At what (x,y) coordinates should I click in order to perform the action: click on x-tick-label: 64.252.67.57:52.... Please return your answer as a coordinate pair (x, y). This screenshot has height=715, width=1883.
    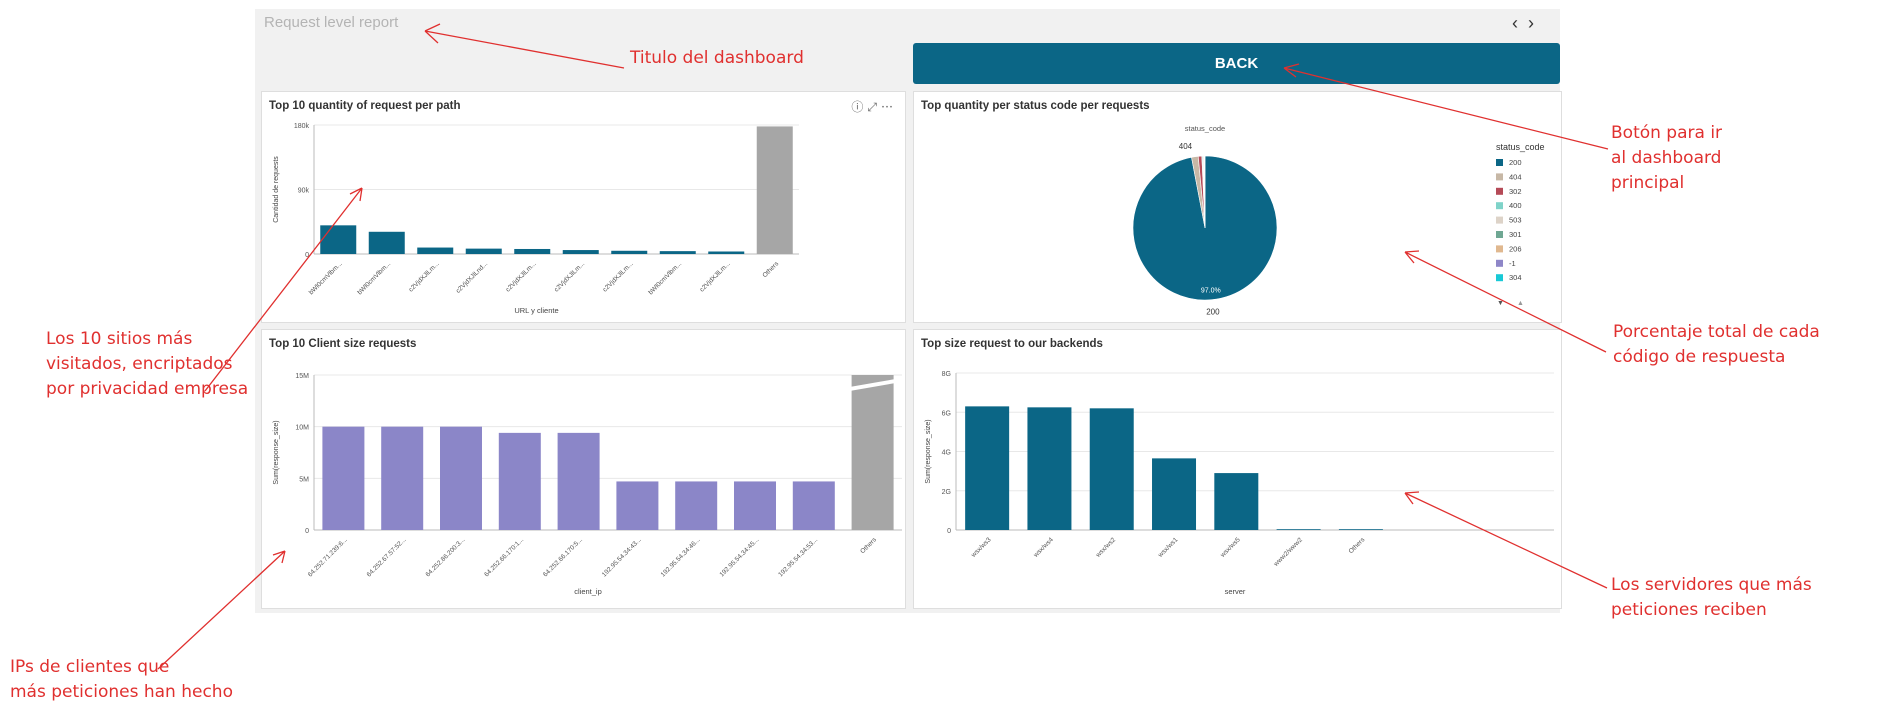
    Looking at the image, I should click on (387, 557).